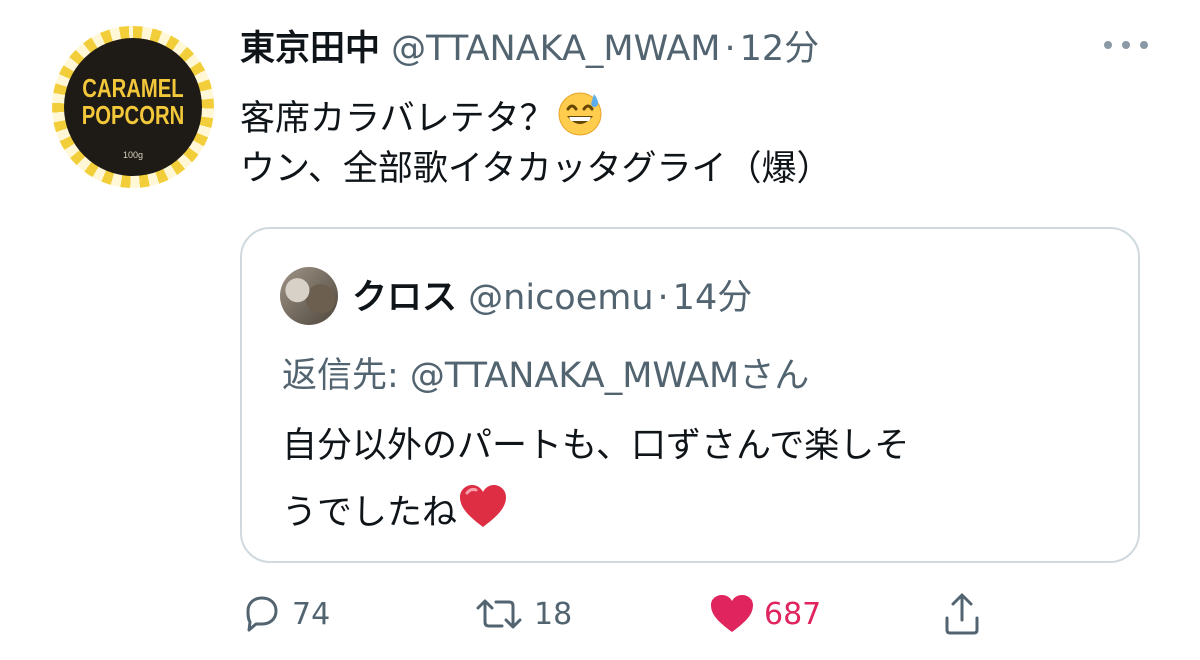 The width and height of the screenshot is (1200, 660). Describe the element at coordinates (405, 298) in the screenshot. I see `quoted-display-name: クロス` at that location.